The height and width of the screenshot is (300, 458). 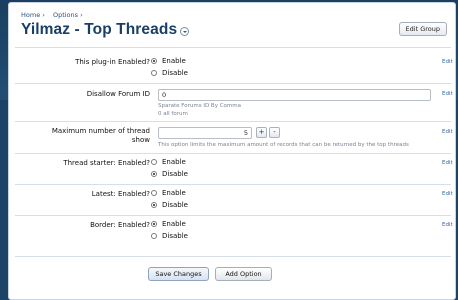 I want to click on breadcrumb: Home › Options ›, so click(x=55, y=15).